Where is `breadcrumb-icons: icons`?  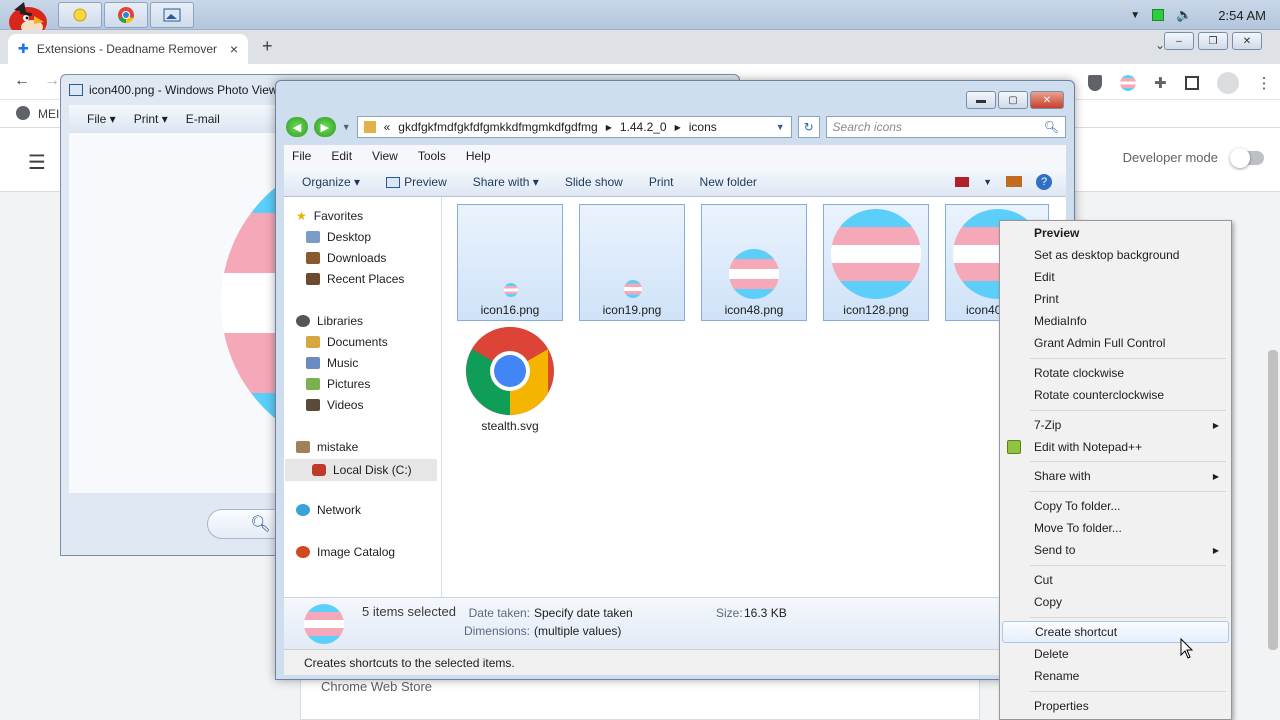 breadcrumb-icons: icons is located at coordinates (703, 127).